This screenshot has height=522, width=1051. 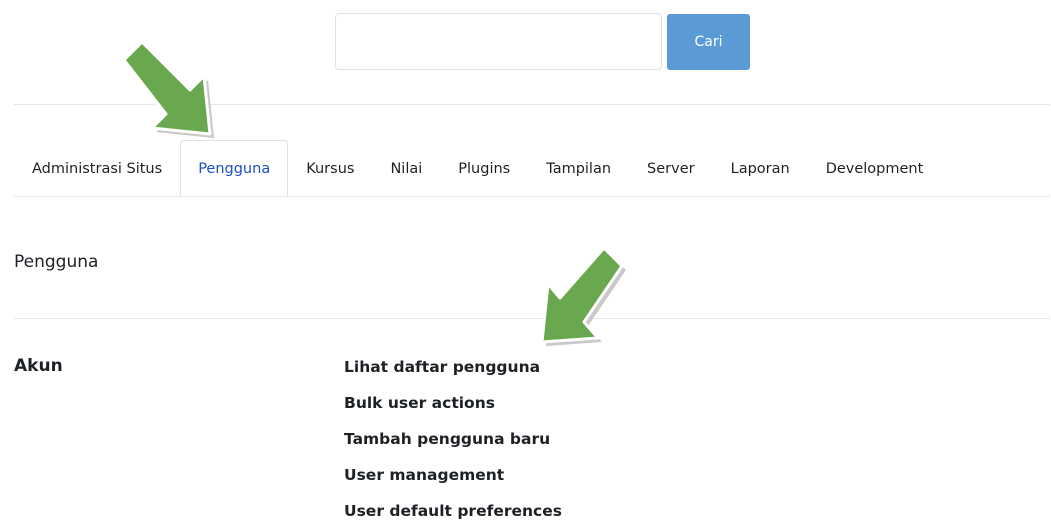 What do you see at coordinates (97, 168) in the screenshot?
I see `tab-administrasi-situs: Administrasi Situs` at bounding box center [97, 168].